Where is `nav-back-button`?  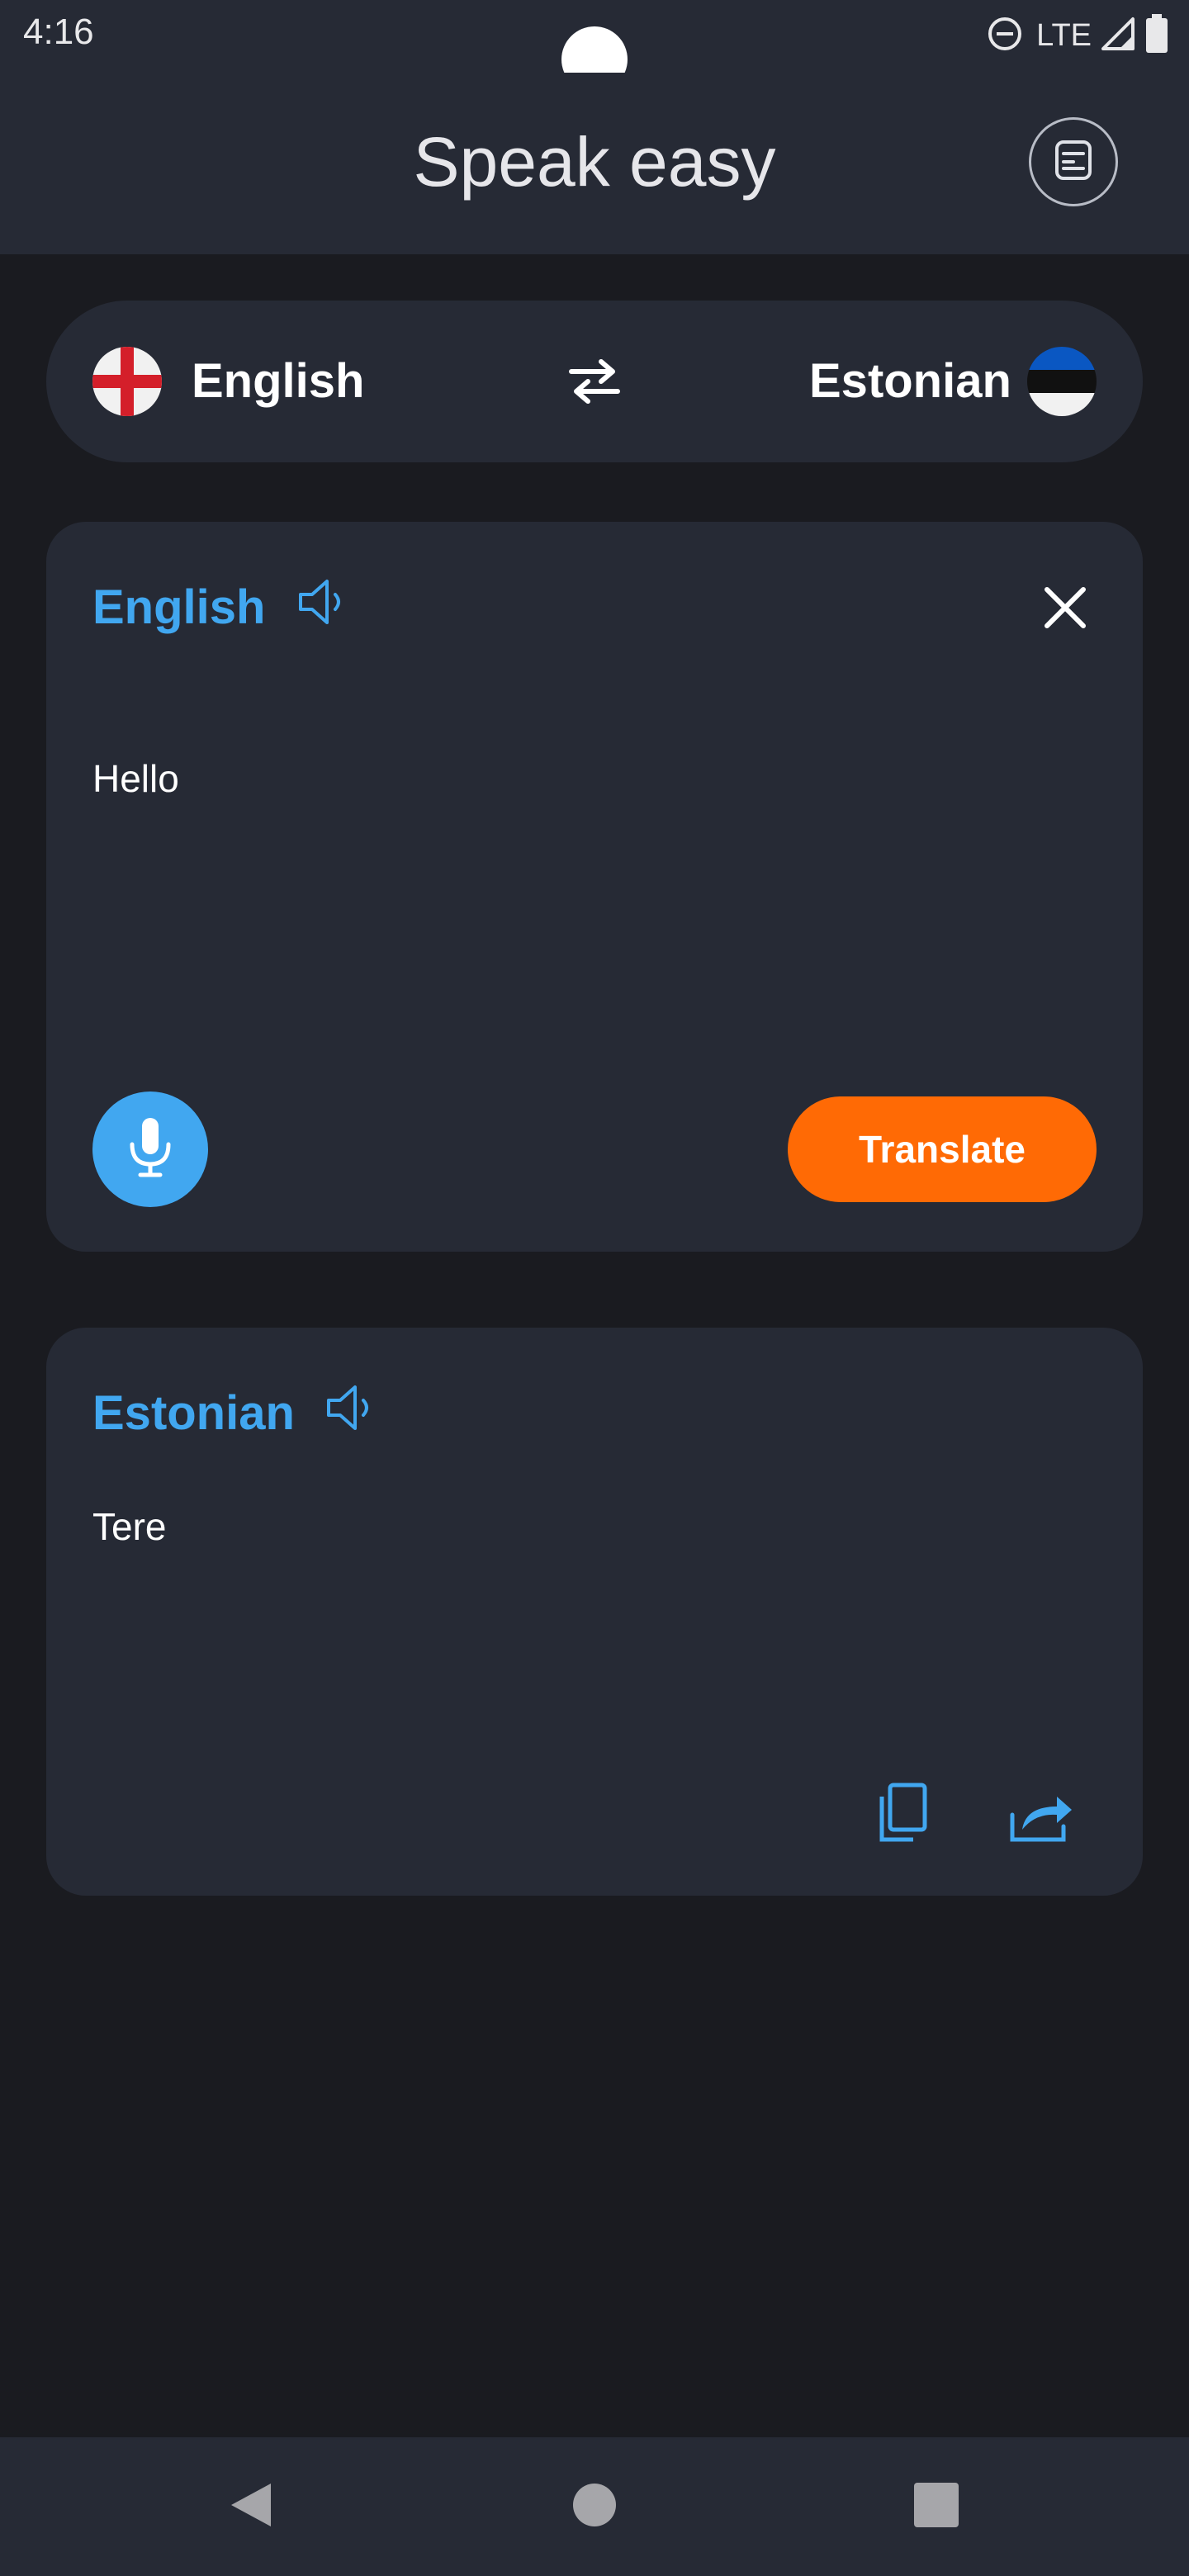
nav-back-button is located at coordinates (251, 2506).